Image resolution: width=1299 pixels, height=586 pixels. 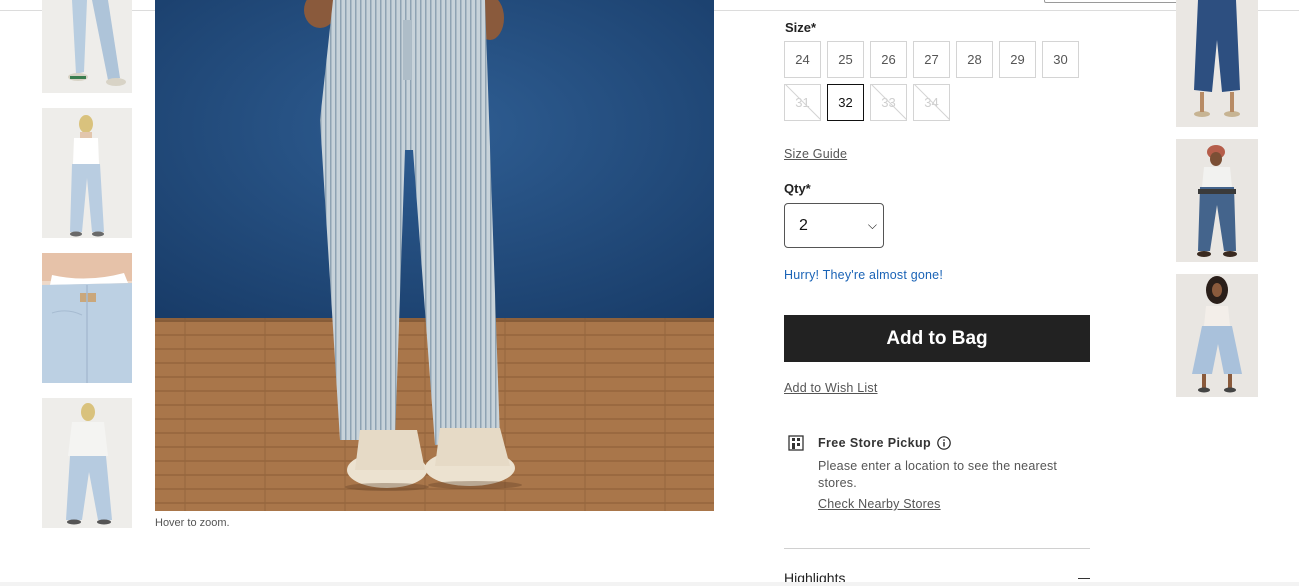 I want to click on product-thumbnail-back-icon, so click(x=87, y=173).